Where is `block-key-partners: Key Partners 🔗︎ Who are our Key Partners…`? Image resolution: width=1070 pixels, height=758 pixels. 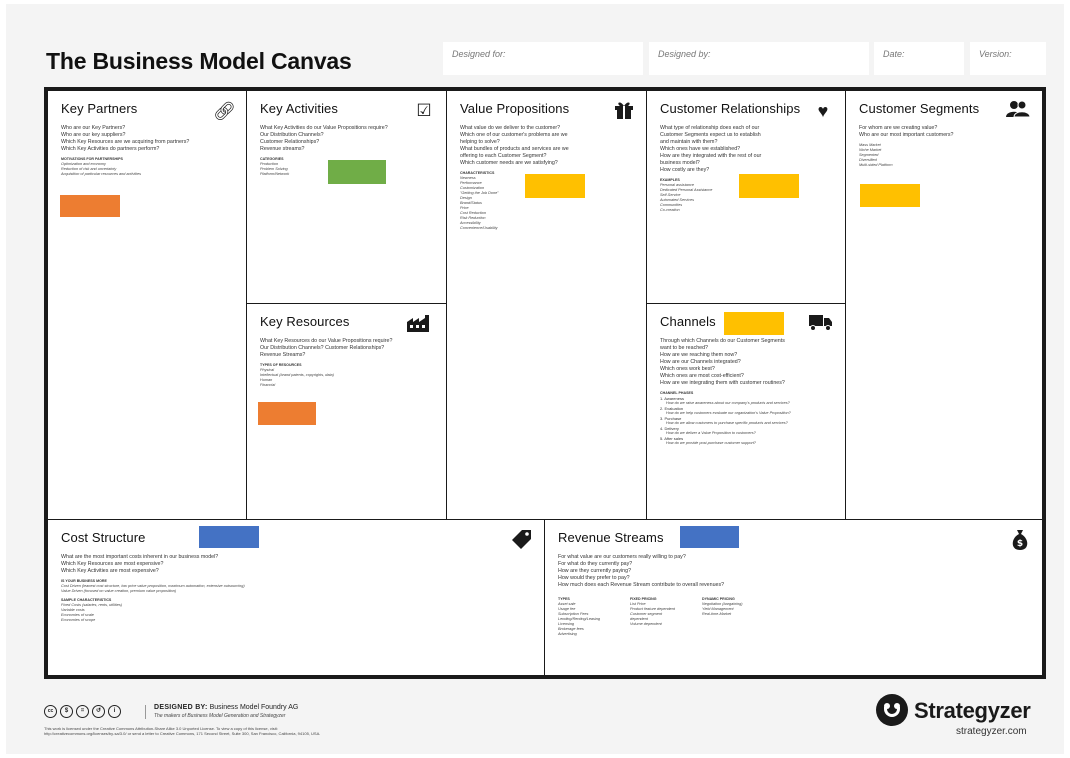
block-key-partners: Key Partners 🔗︎ Who are our Key Partners… is located at coordinates (147, 305).